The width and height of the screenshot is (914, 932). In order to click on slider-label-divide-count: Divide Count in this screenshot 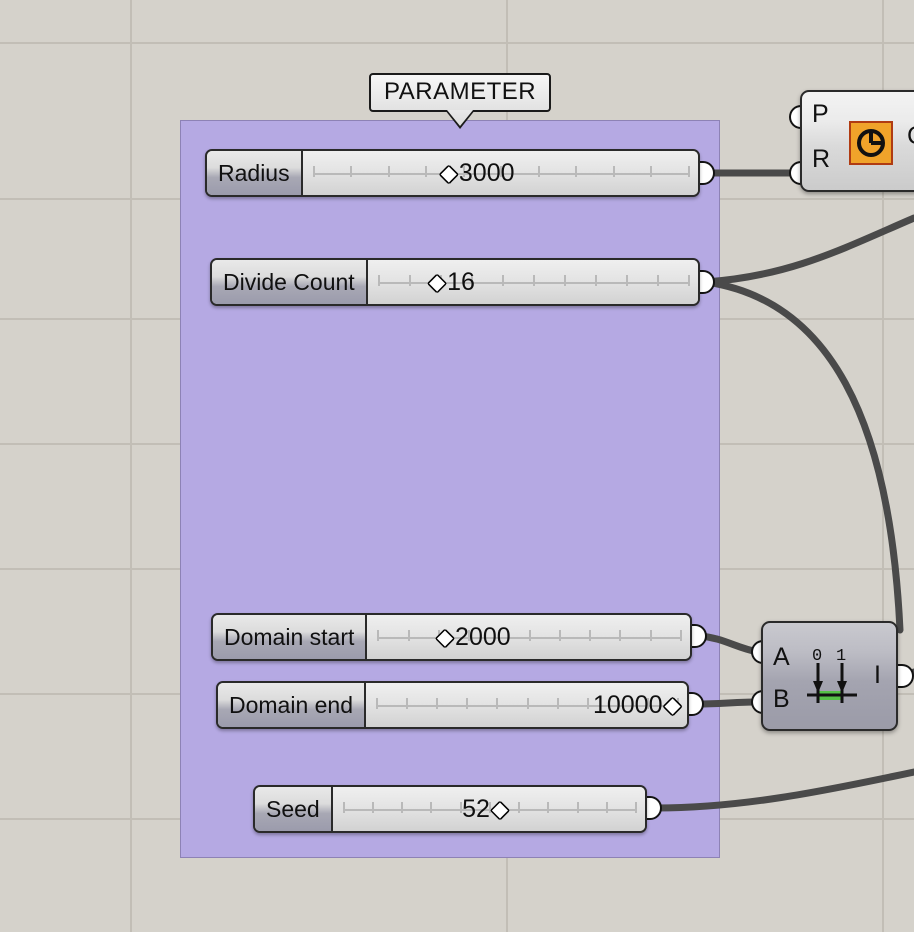, I will do `click(290, 282)`.